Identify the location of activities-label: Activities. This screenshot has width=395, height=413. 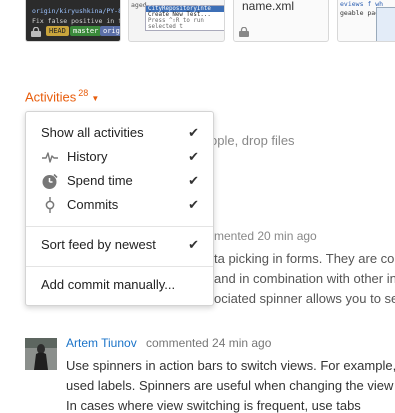
(51, 97).